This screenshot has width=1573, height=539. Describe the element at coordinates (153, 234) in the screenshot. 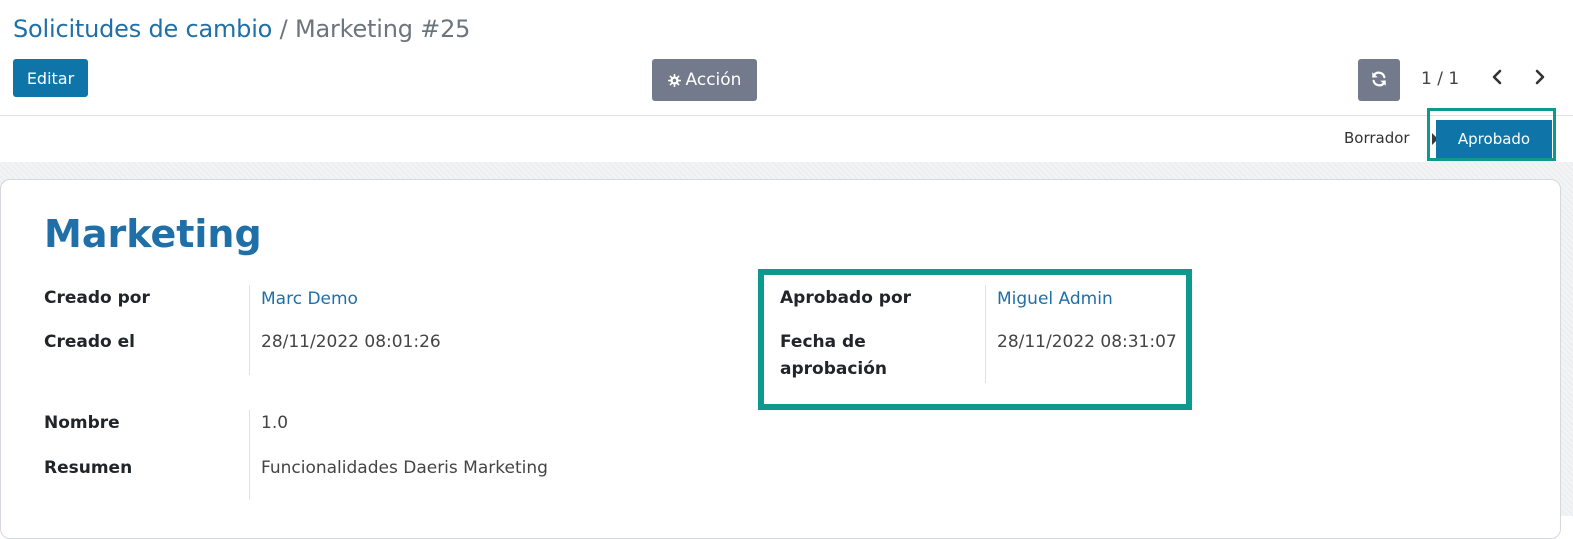

I see `record-title: Marketing` at that location.